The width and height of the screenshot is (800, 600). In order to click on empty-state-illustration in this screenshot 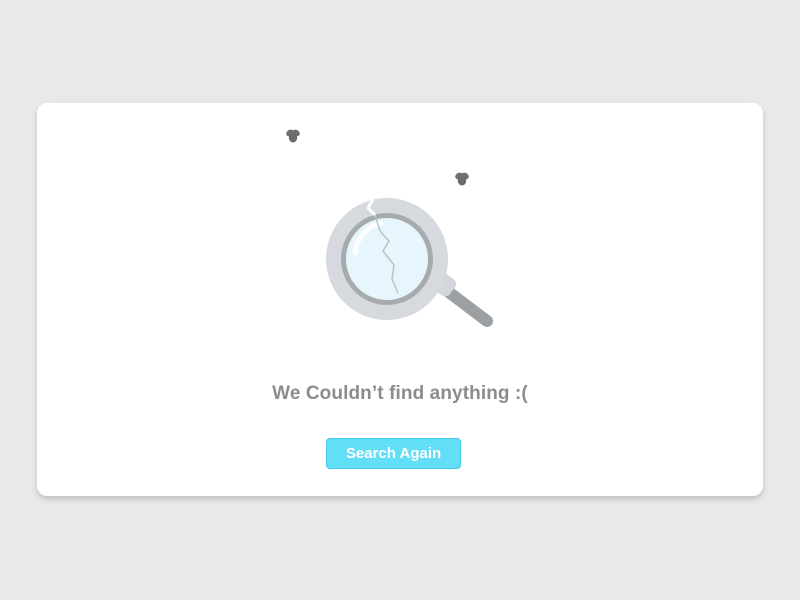, I will do `click(389, 228)`.